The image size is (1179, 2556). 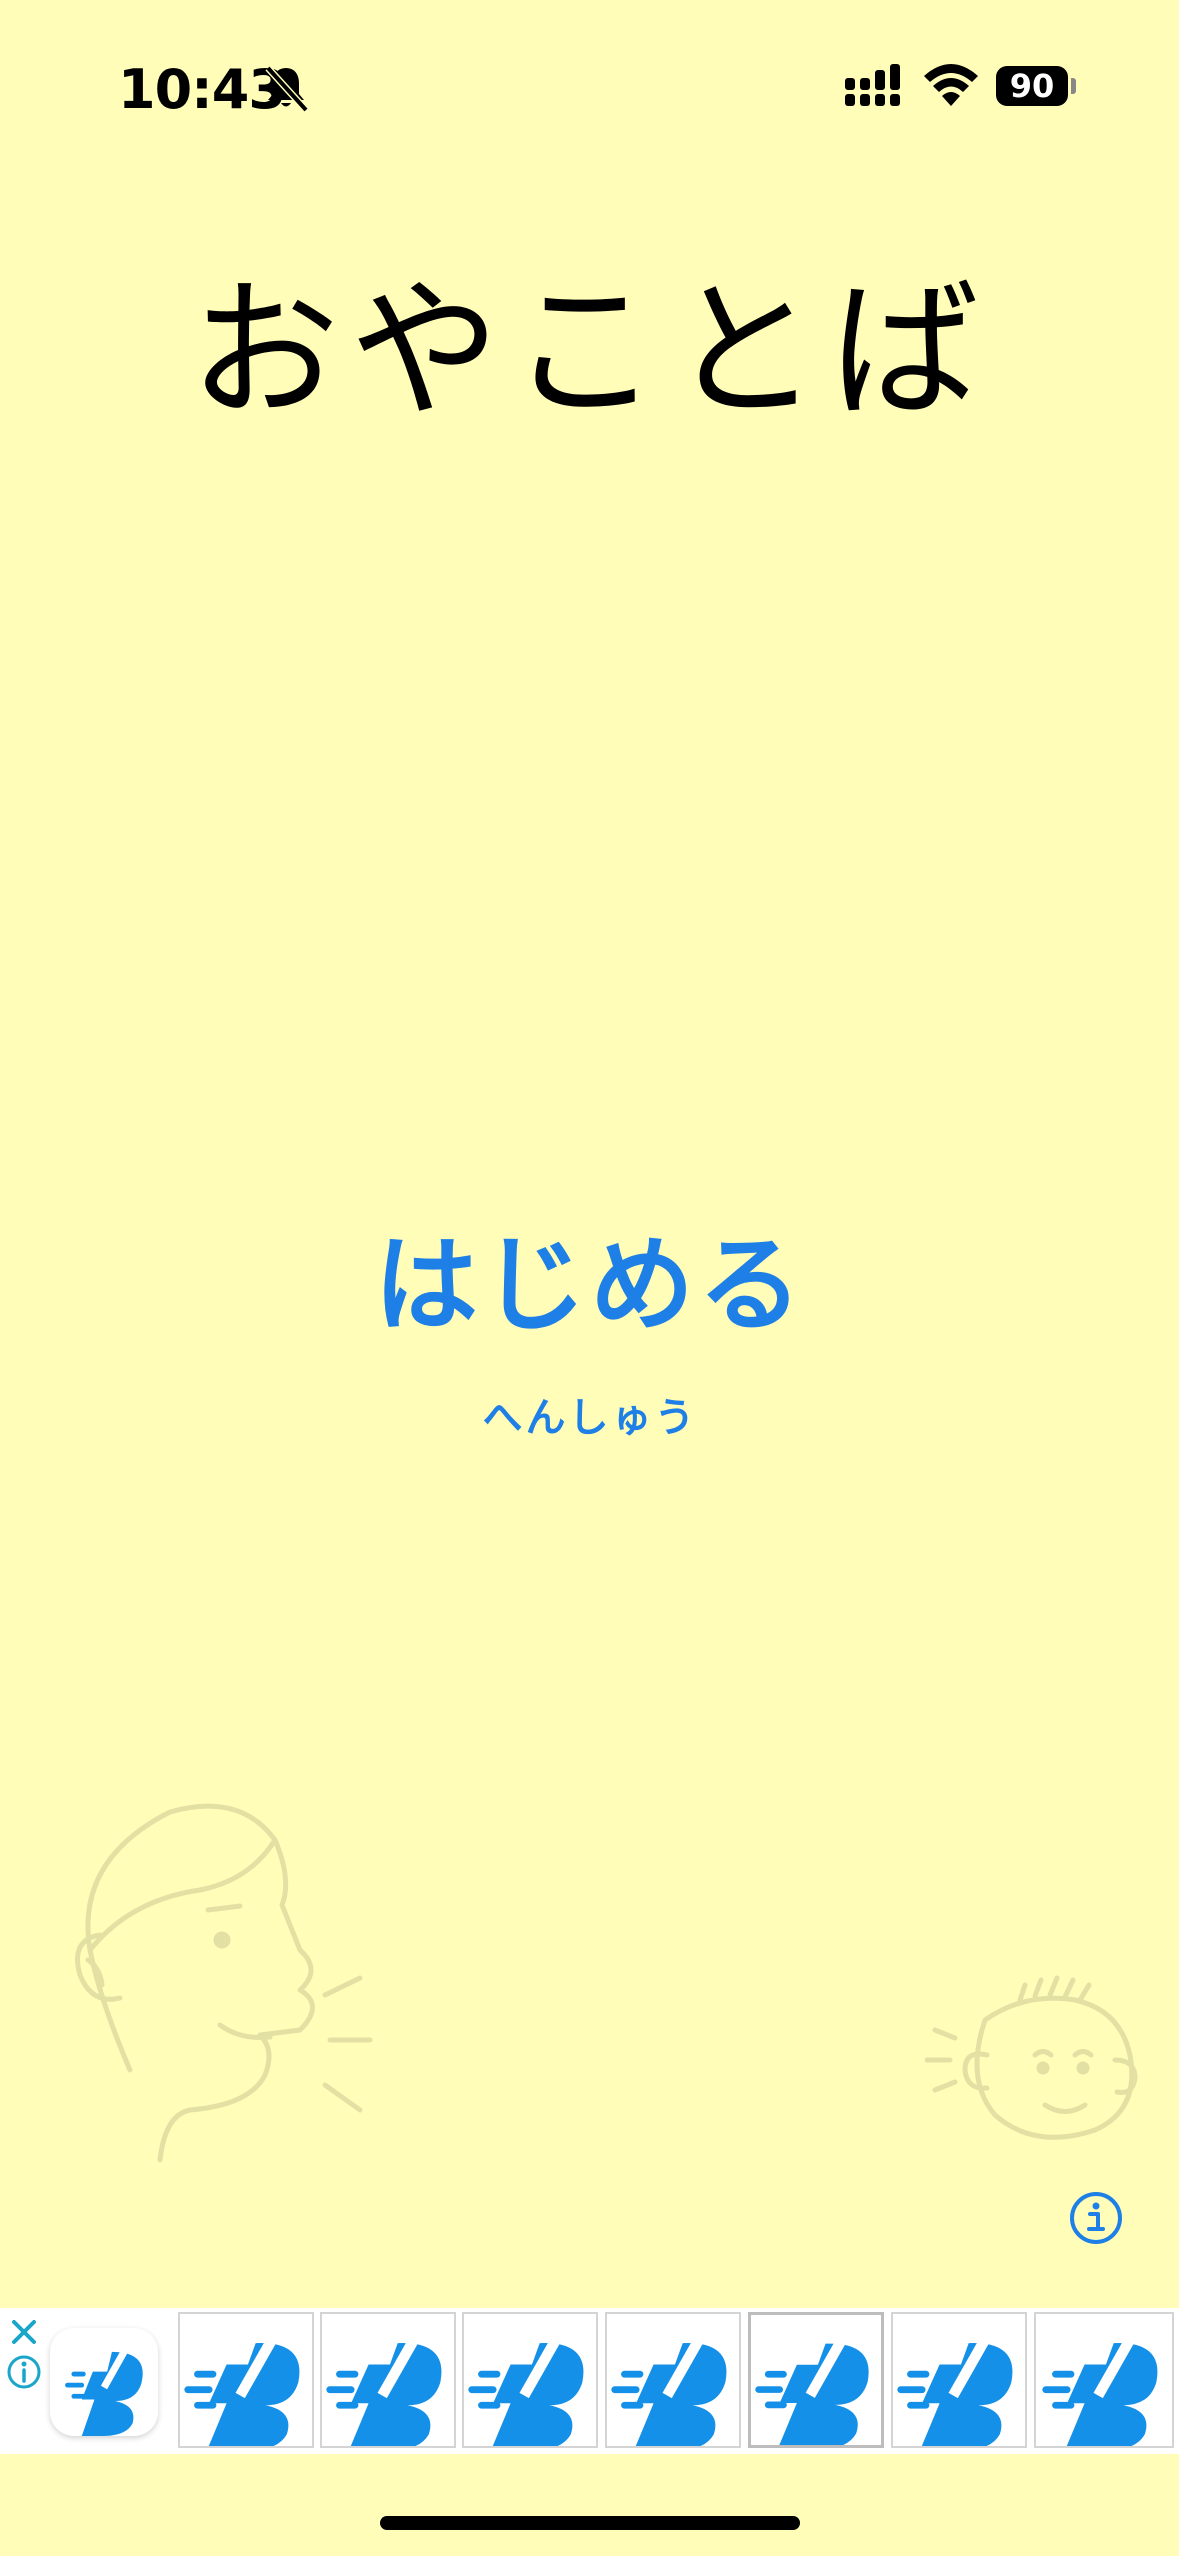 What do you see at coordinates (1032, 86) in the screenshot?
I see `battery-level: 90` at bounding box center [1032, 86].